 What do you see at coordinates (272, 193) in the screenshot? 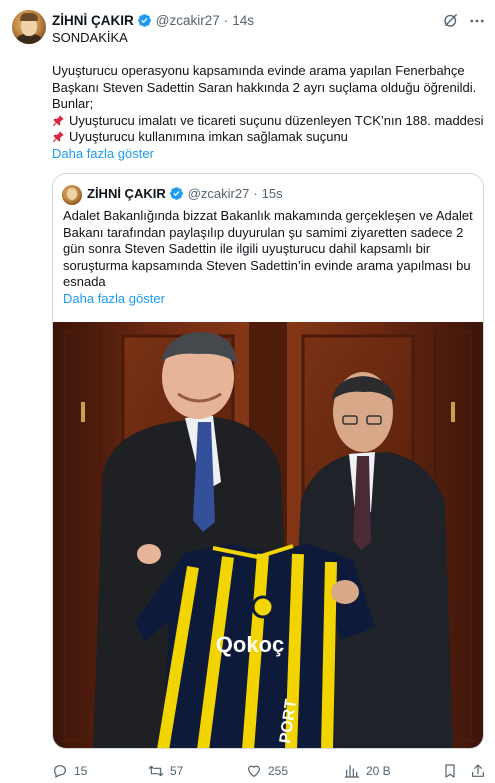
I see `quote-time: 15s` at bounding box center [272, 193].